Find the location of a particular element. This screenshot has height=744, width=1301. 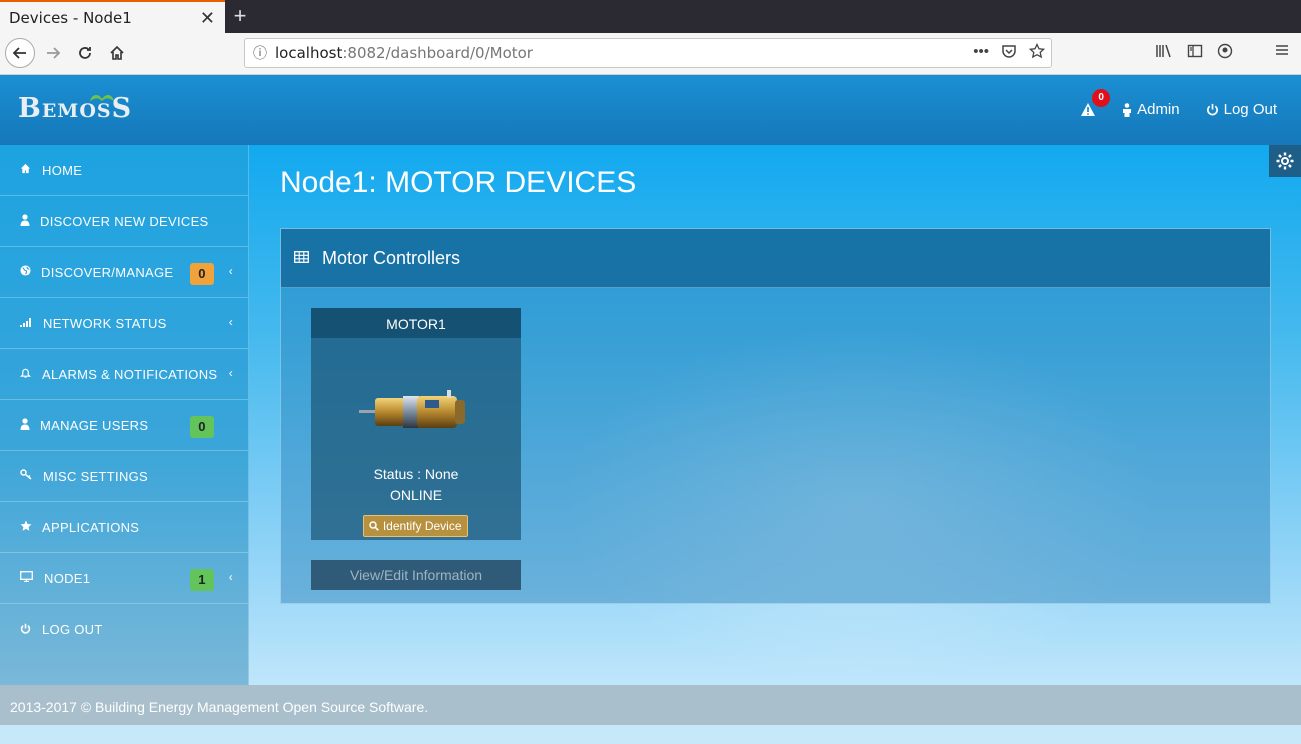

logout-label: Log Out is located at coordinates (1250, 109).